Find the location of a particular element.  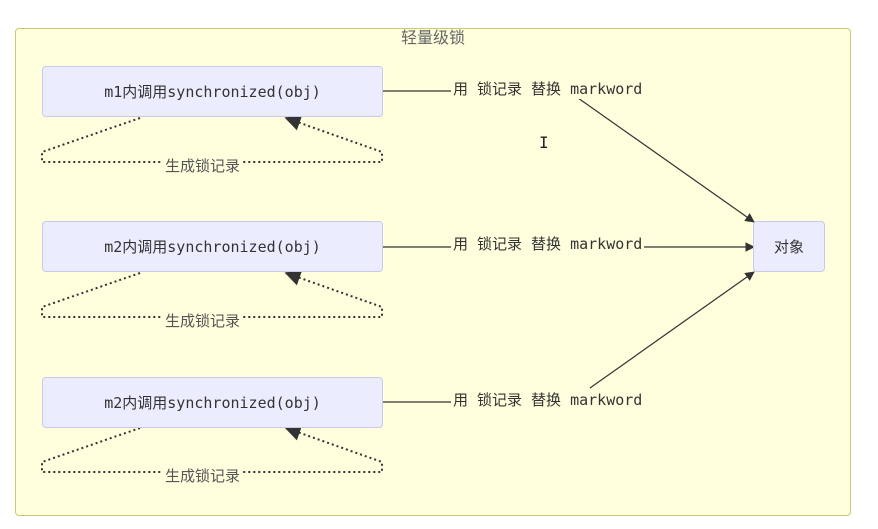

edge-label-m2-first: 用 锁记录 替换 markword is located at coordinates (548, 244).